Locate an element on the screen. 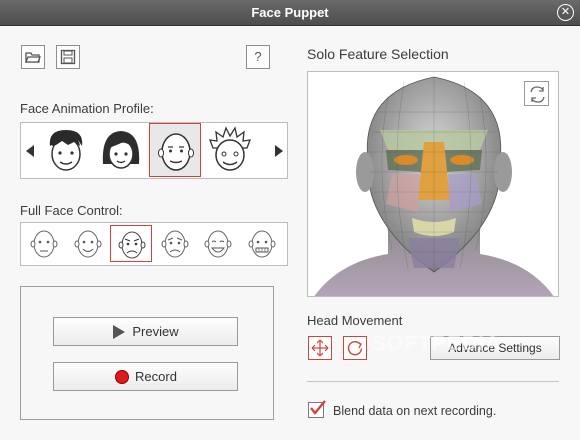  grimace-face-icon is located at coordinates (262, 244).